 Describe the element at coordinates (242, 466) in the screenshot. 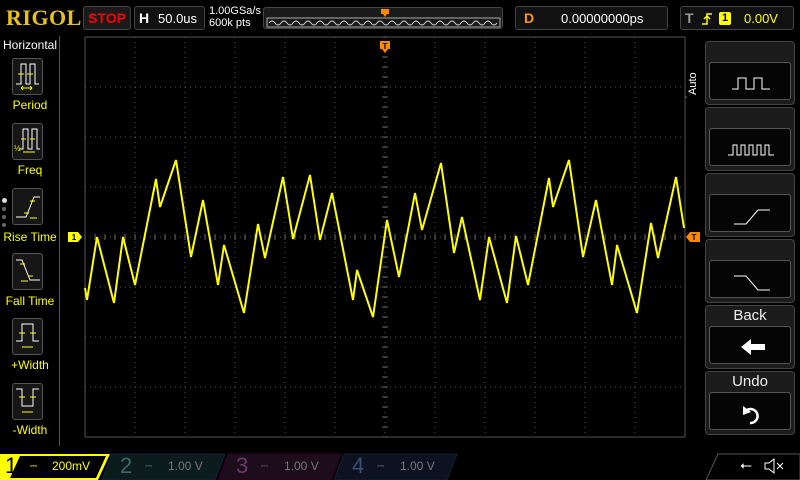

I see `ch3-number: 3` at that location.